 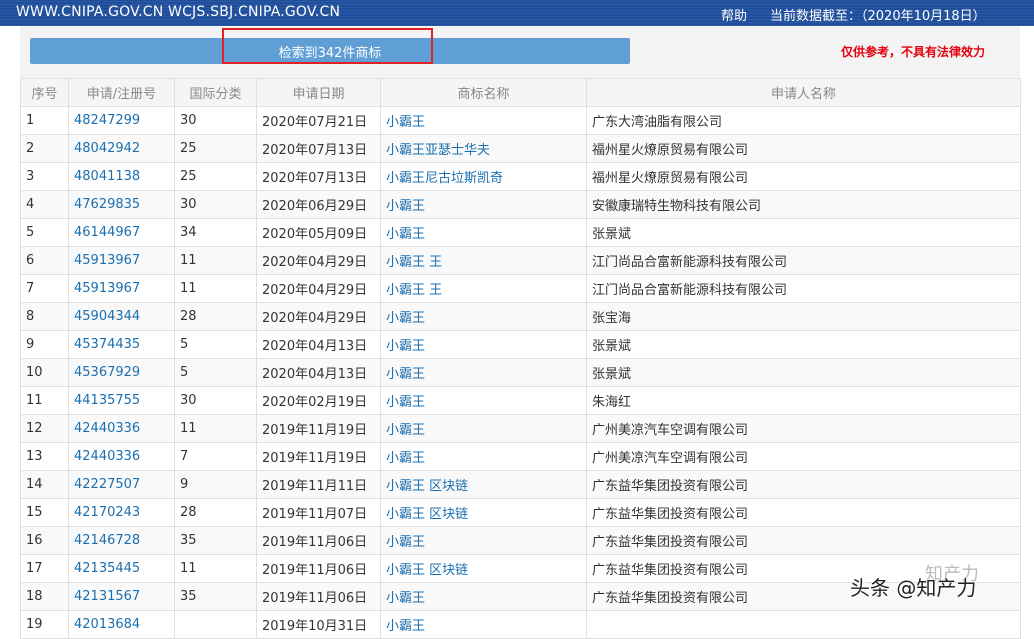 I want to click on table-row: 9 45374435 5 2020年04月13日 小霸王 张景斌, so click(x=520, y=344).